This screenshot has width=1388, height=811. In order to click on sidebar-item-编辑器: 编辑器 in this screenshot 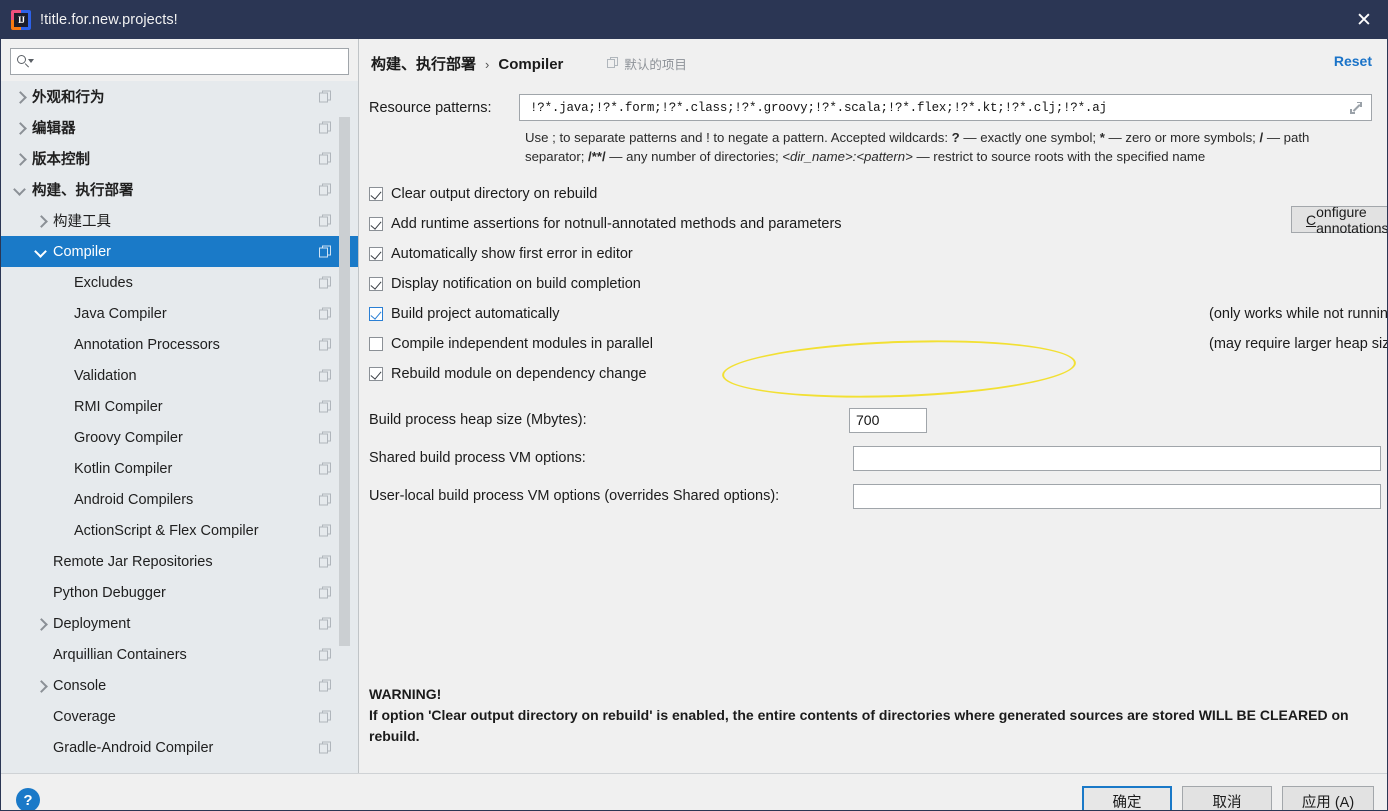, I will do `click(179, 127)`.